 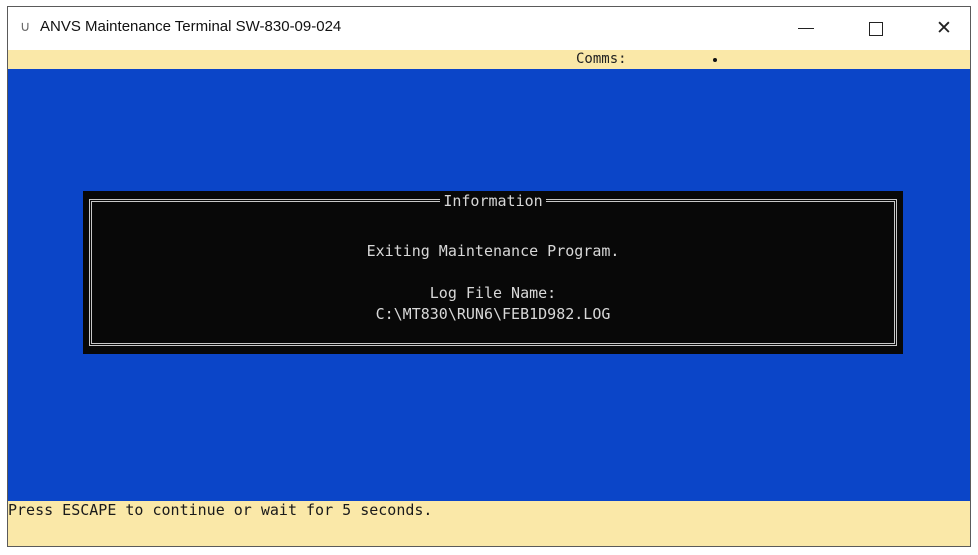 What do you see at coordinates (601, 59) in the screenshot?
I see `comms-label: Comms:` at bounding box center [601, 59].